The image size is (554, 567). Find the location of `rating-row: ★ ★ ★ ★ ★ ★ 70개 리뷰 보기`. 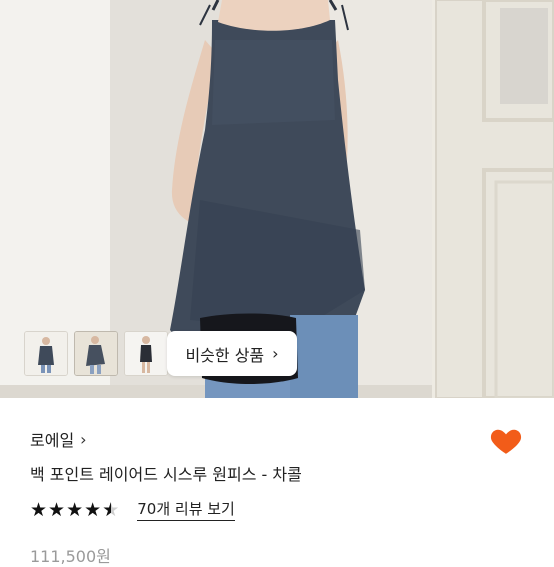

rating-row: ★ ★ ★ ★ ★ ★ 70개 리뷰 보기 is located at coordinates (132, 509).